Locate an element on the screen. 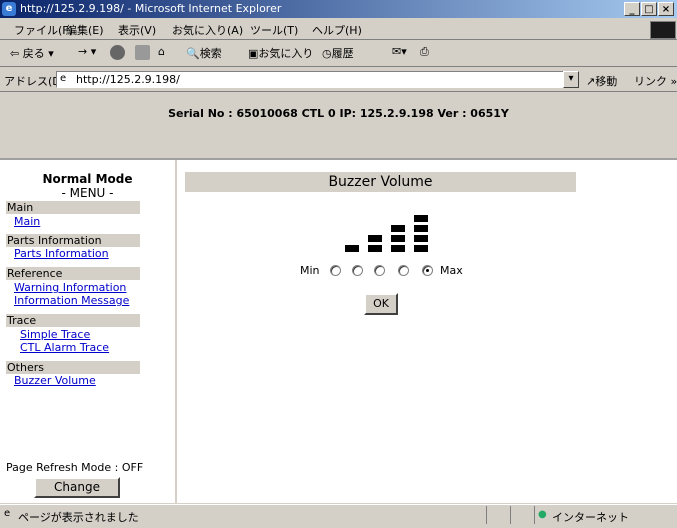  maximize-button: □ is located at coordinates (649, 9).